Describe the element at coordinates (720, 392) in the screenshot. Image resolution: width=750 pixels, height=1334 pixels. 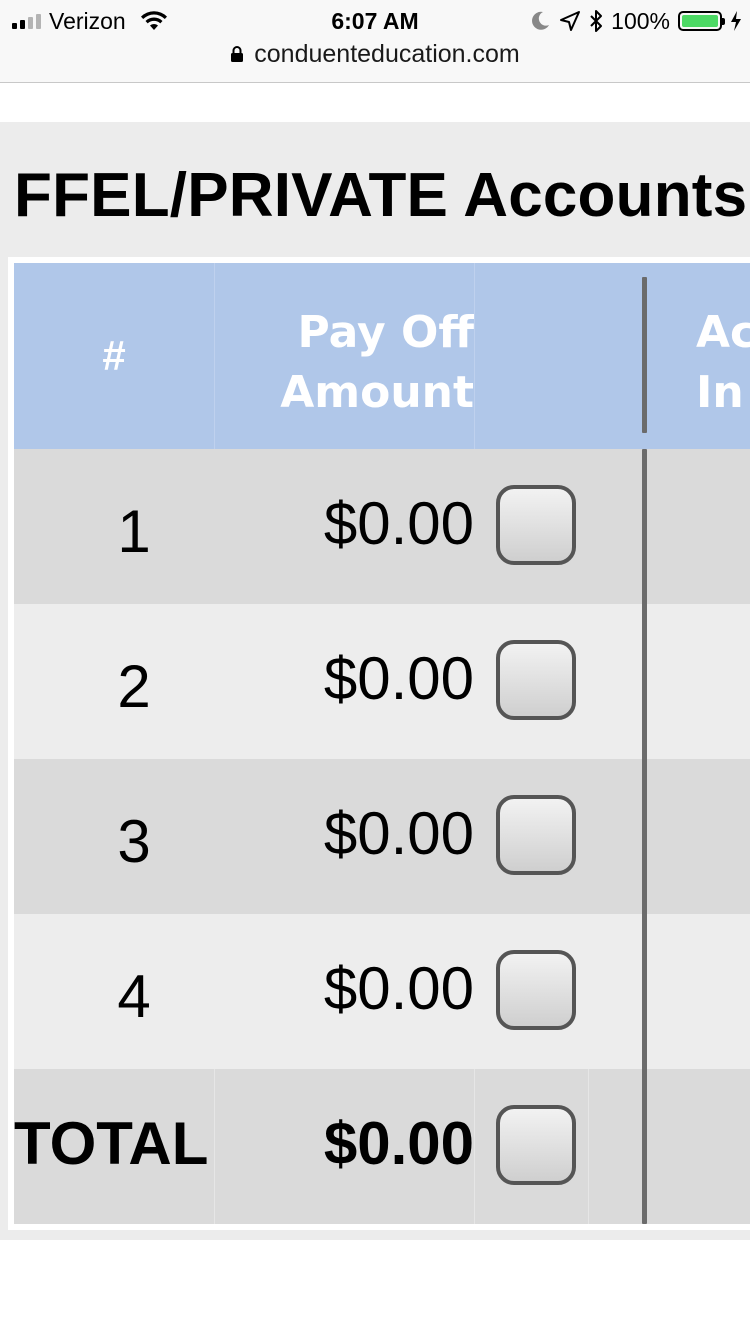
I see `column-header-next-line2: In` at that location.